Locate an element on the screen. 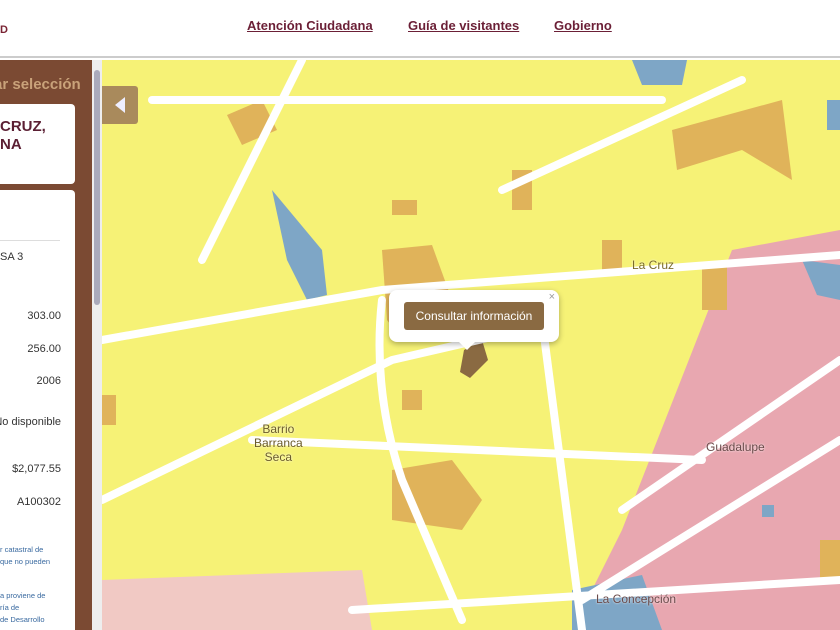 This screenshot has height=630, width=840. collapse-sidebar-button is located at coordinates (120, 105).